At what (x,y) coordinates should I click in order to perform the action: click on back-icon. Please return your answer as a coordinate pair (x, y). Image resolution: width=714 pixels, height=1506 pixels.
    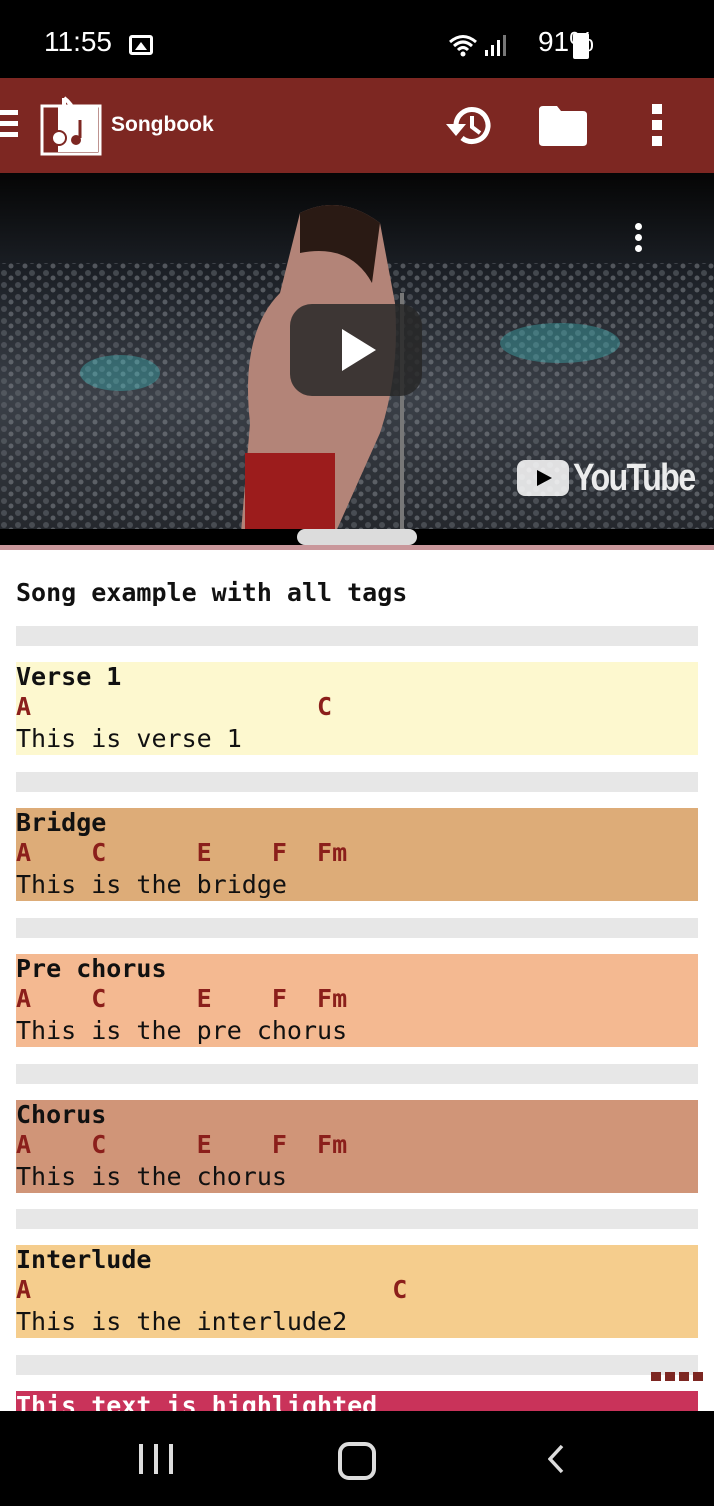
    Looking at the image, I should click on (556, 1459).